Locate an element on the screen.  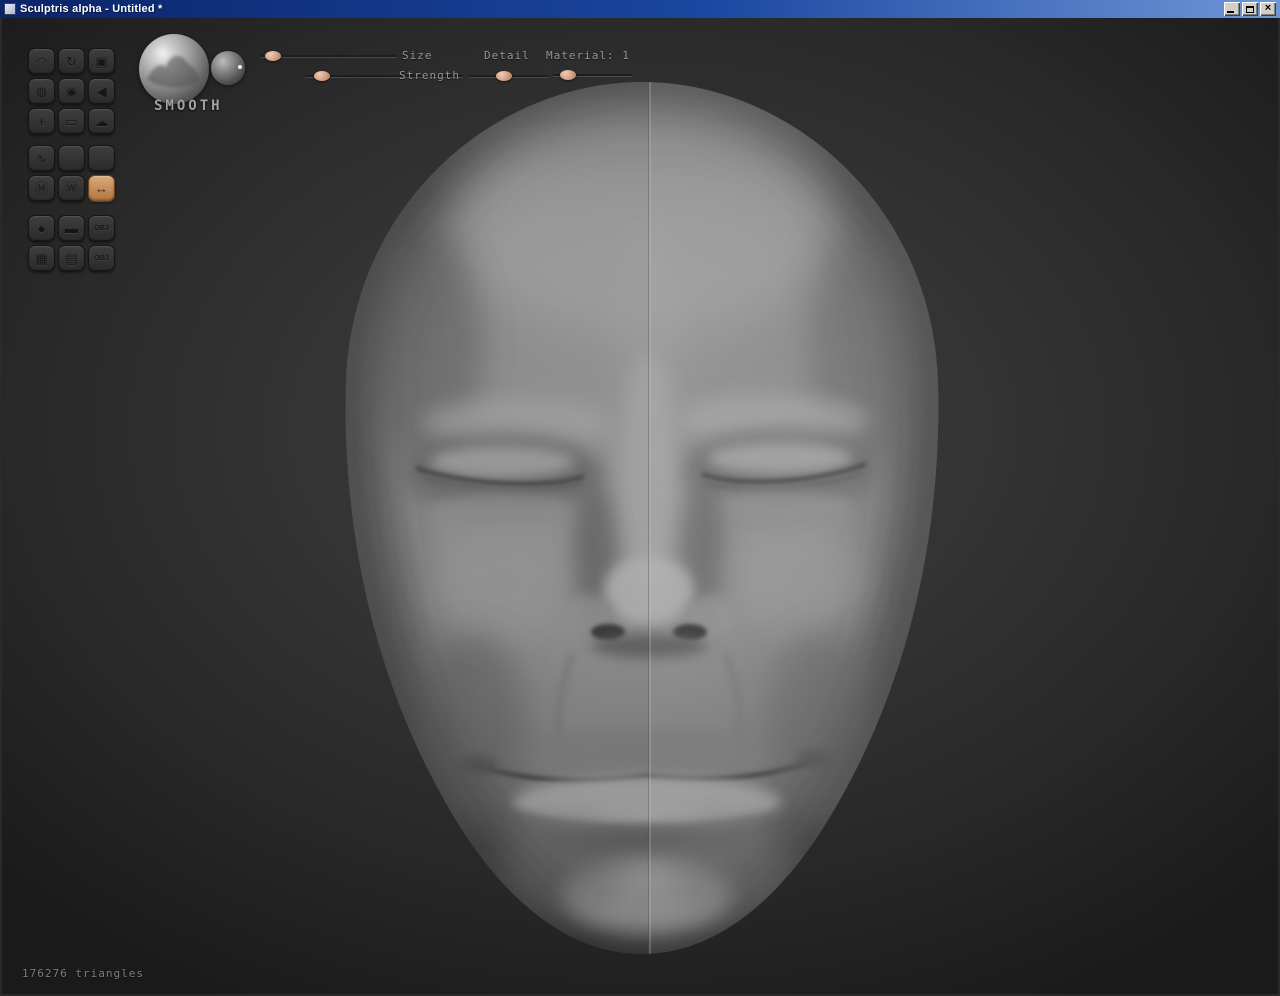
sculpt-tools-group: ◠ ↻ ▣ ◍ ◉ ◀ + ▭ ☁ is located at coordinates (71, 91).